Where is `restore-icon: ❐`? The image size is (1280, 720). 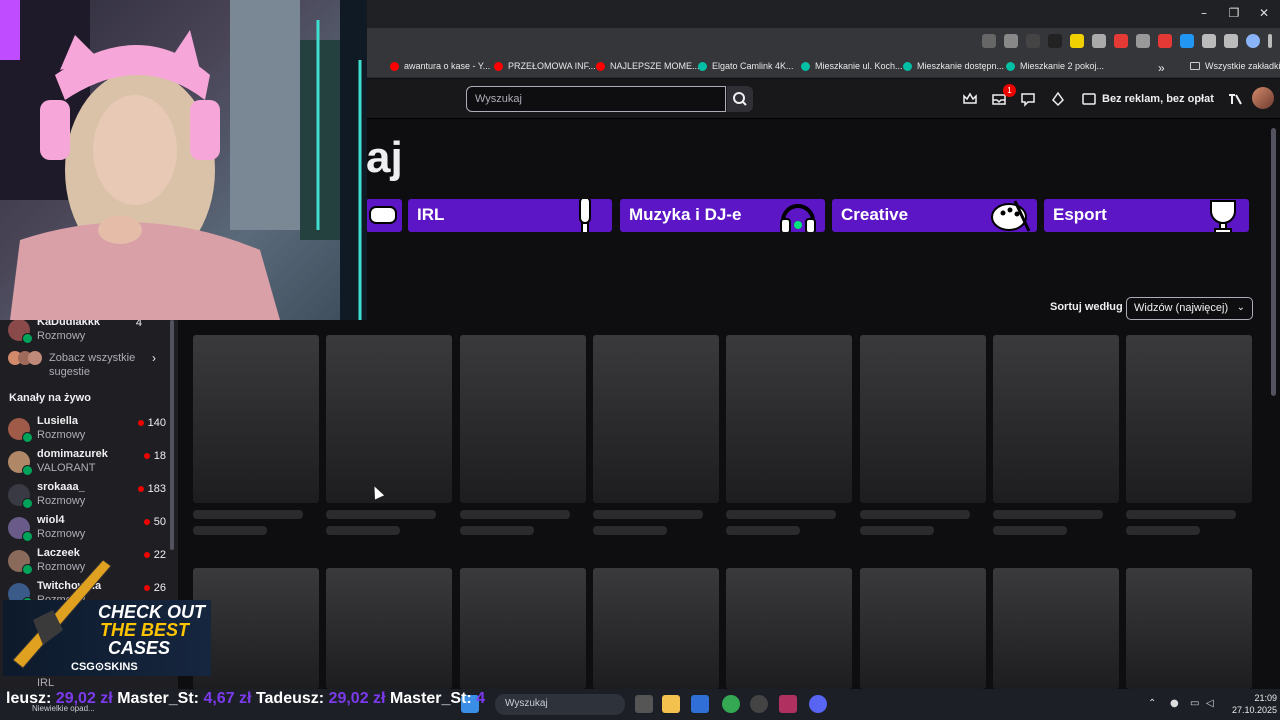 restore-icon: ❐ is located at coordinates (1234, 13).